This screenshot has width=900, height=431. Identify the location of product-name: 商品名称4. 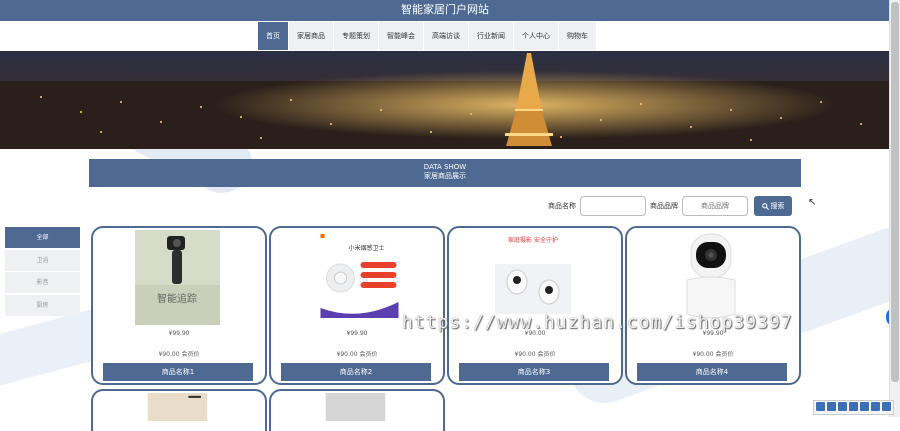
(712, 372).